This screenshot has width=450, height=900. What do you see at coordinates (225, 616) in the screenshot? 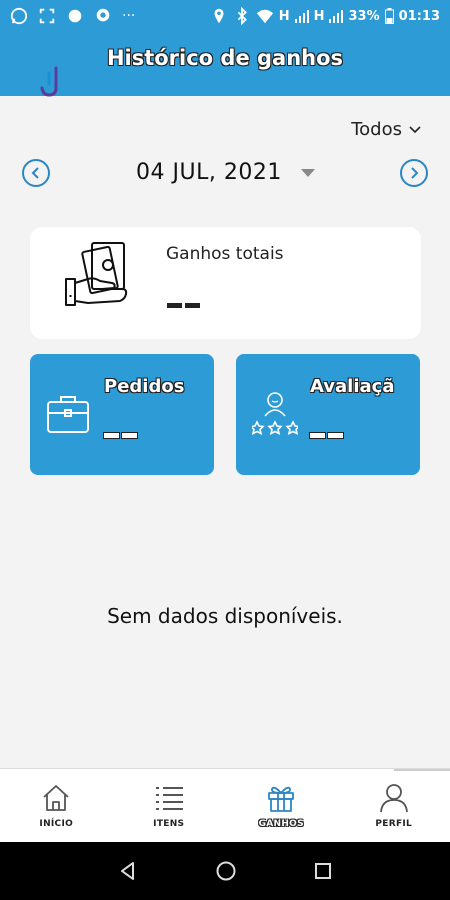
I see `empty-state-message: Sem dados disponíveis.` at bounding box center [225, 616].